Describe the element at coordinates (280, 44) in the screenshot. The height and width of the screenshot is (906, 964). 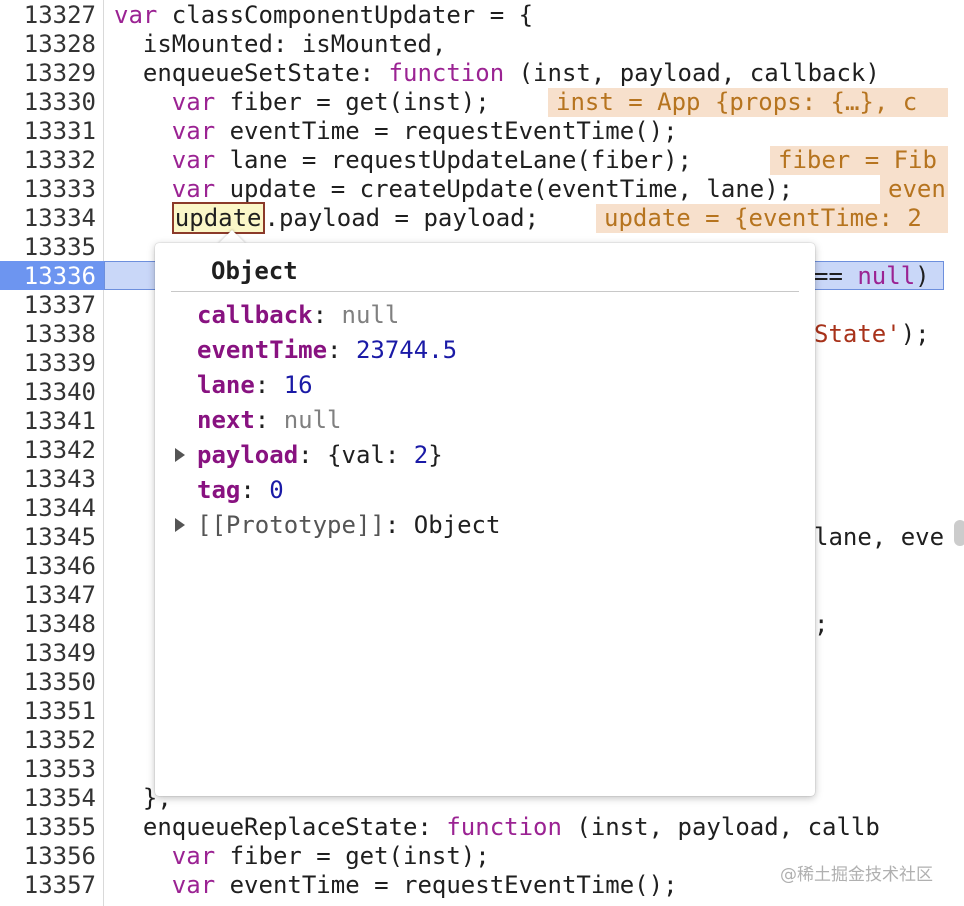
I see `code-line: isMounted: isMounted,` at that location.